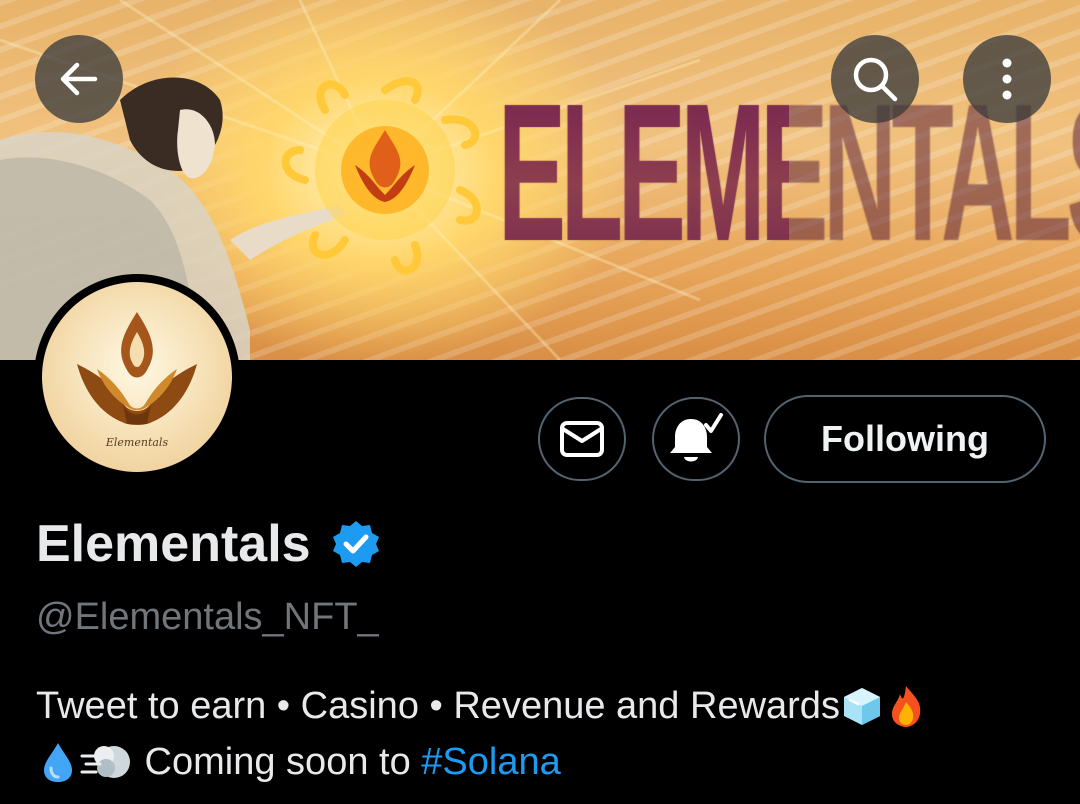  I want to click on avatar-caption: Elementals, so click(137, 442).